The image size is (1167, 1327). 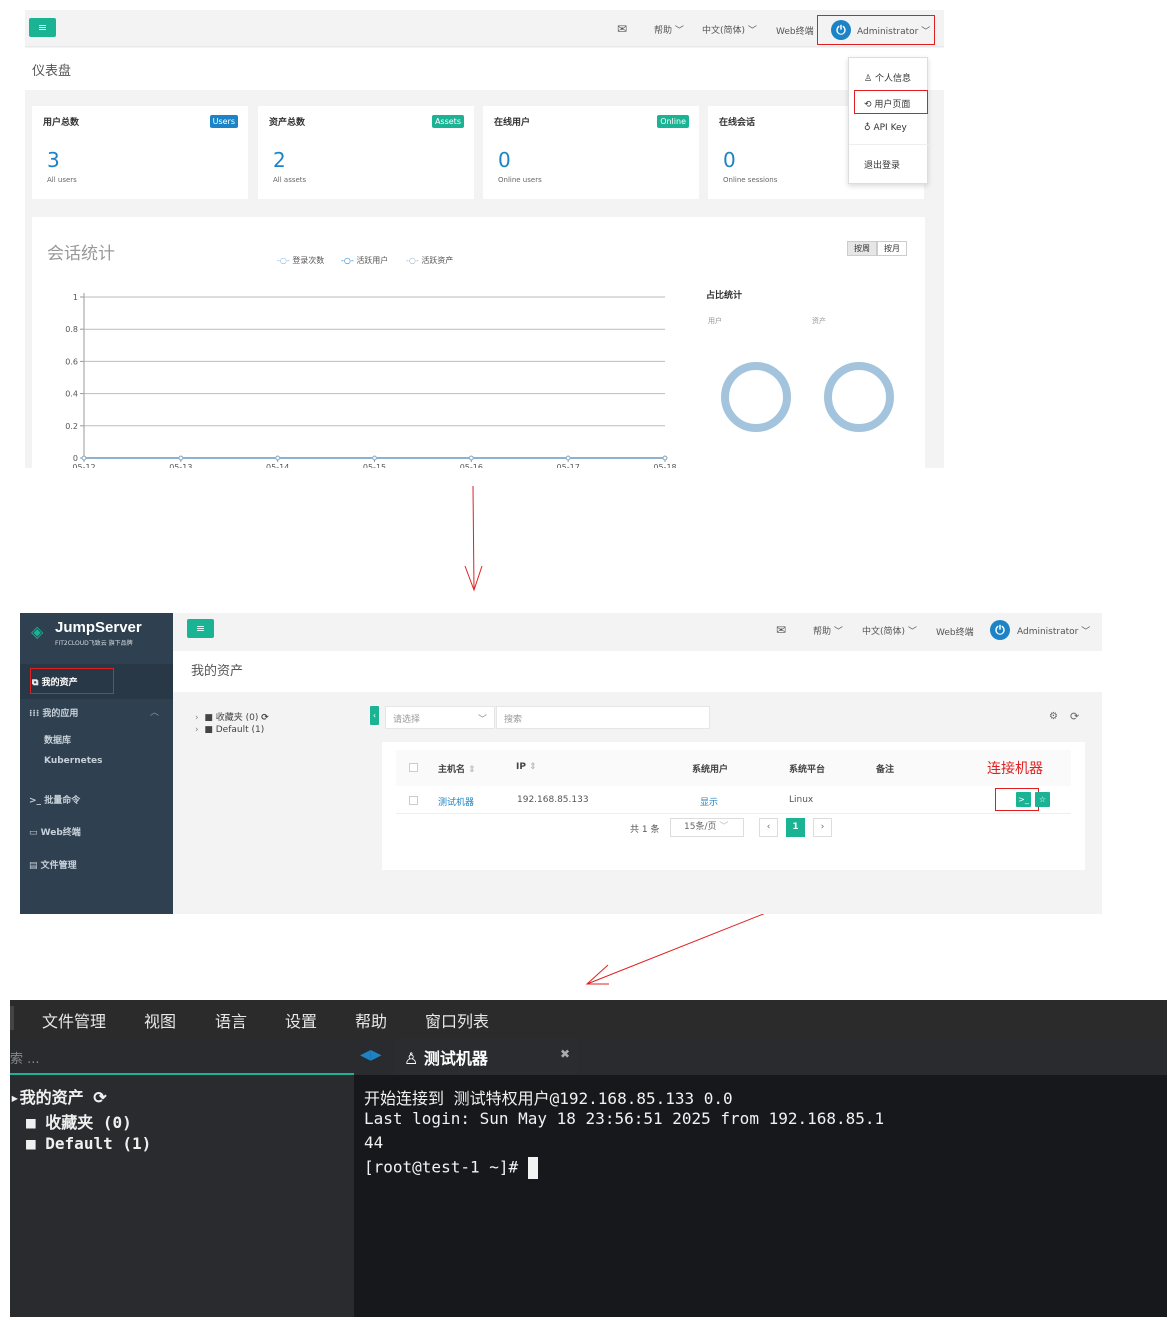 I want to click on menubar-edge, so click(x=12, y=1018).